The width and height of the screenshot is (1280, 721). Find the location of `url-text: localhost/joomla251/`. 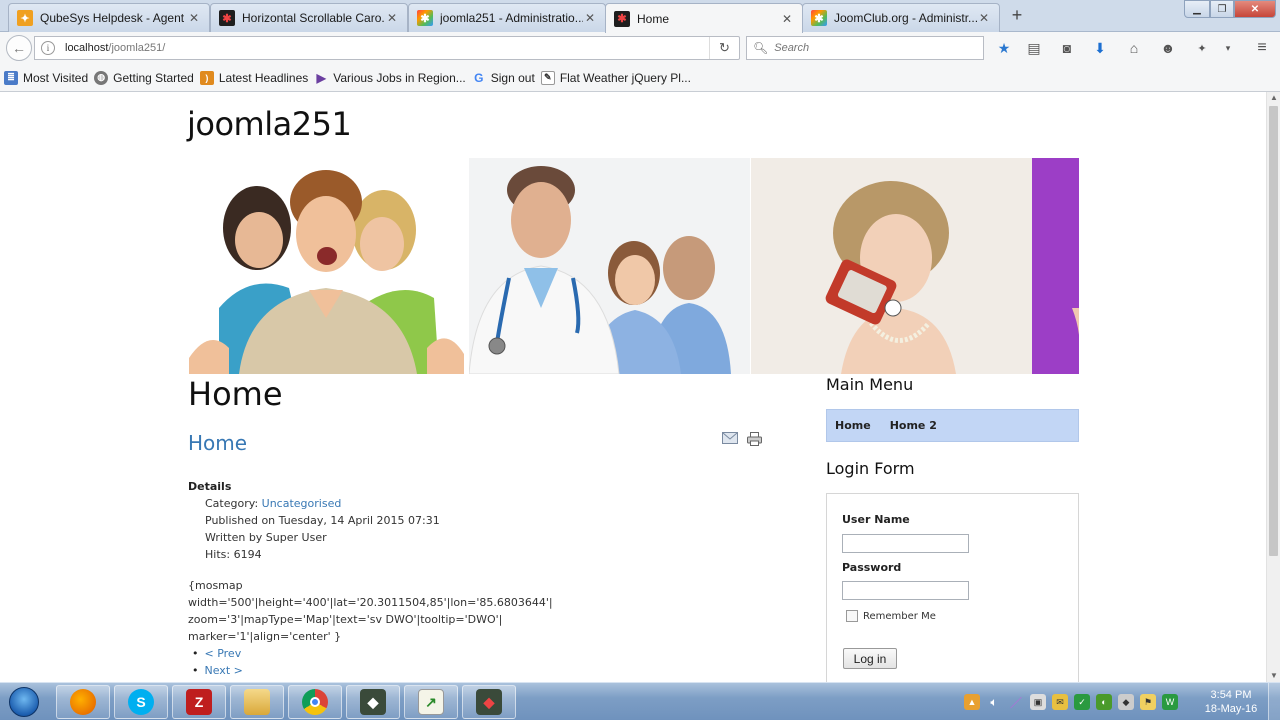

url-text: localhost/joomla251/ is located at coordinates (387, 48).